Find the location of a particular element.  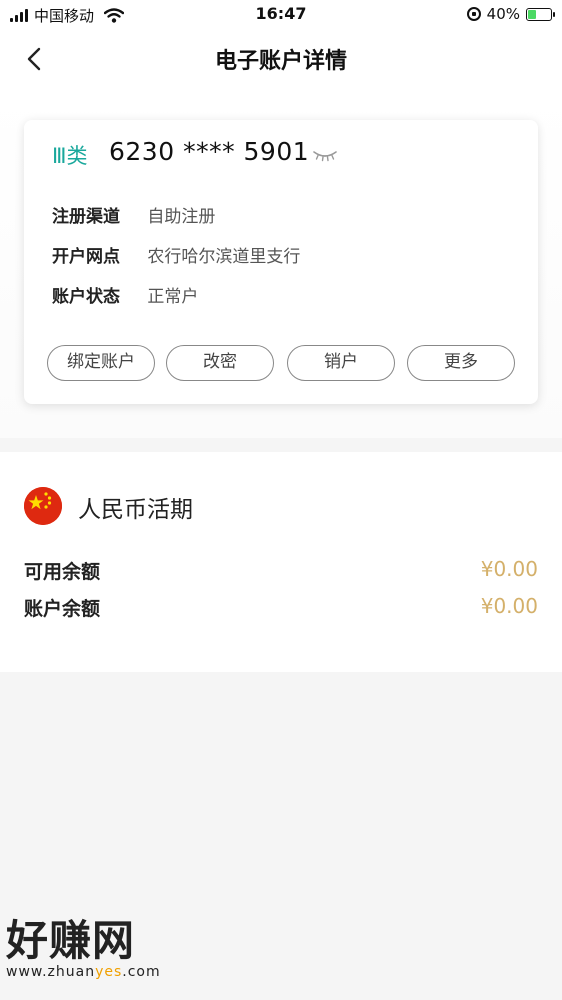

watermark-url: www.zhuanyes.com is located at coordinates (83, 972).